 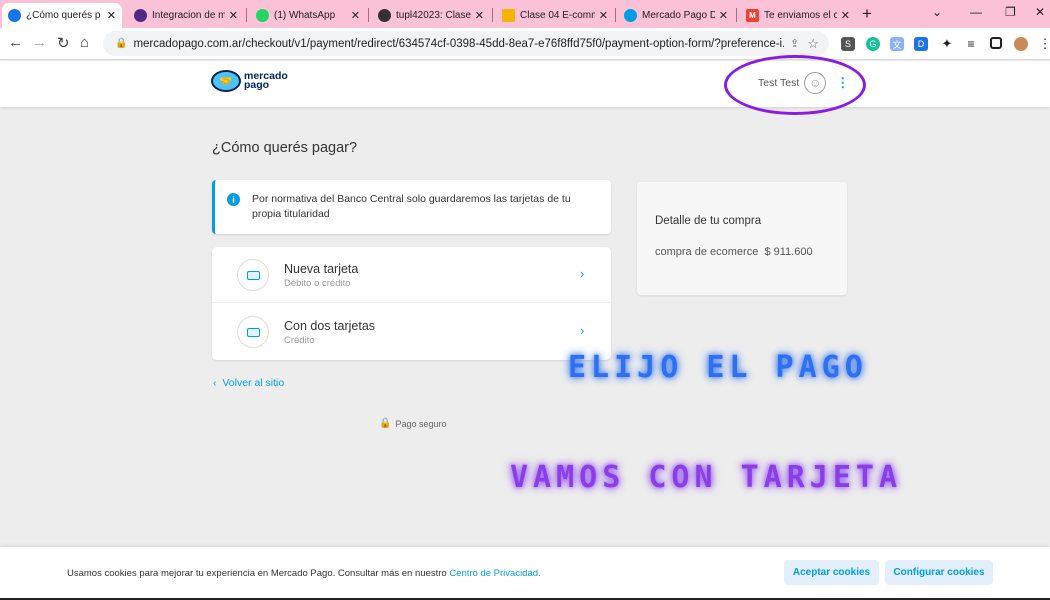 I want to click on bookmark-star-icon: ☆, so click(x=813, y=44).